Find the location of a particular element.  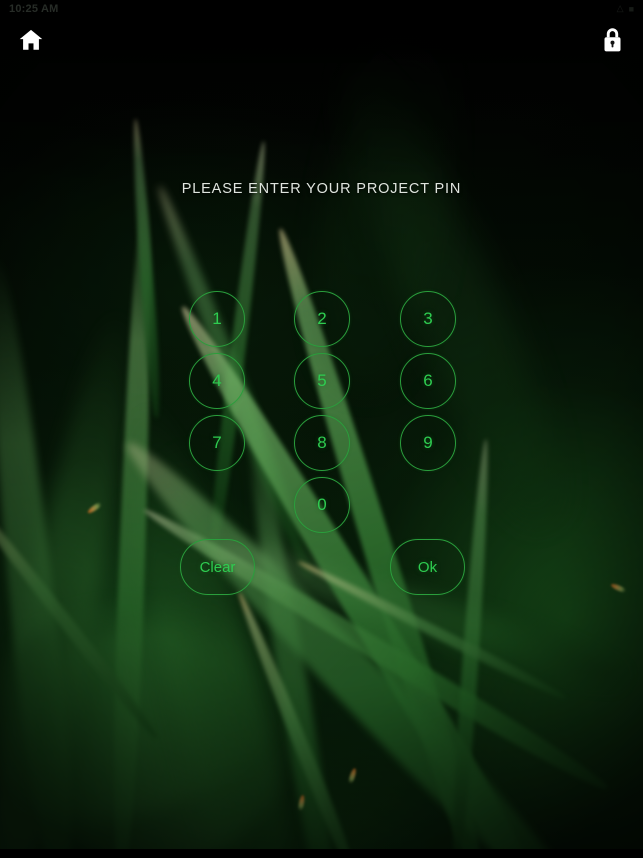

keypad-key-7: 7 is located at coordinates (217, 443).